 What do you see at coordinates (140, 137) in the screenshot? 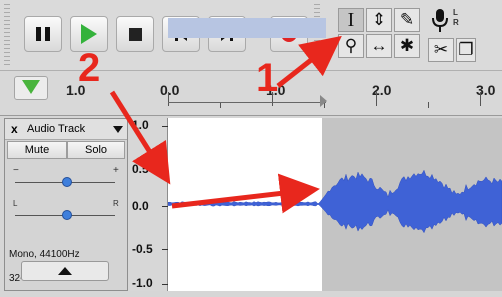
I see `annotation-arrow-2a` at bounding box center [140, 137].